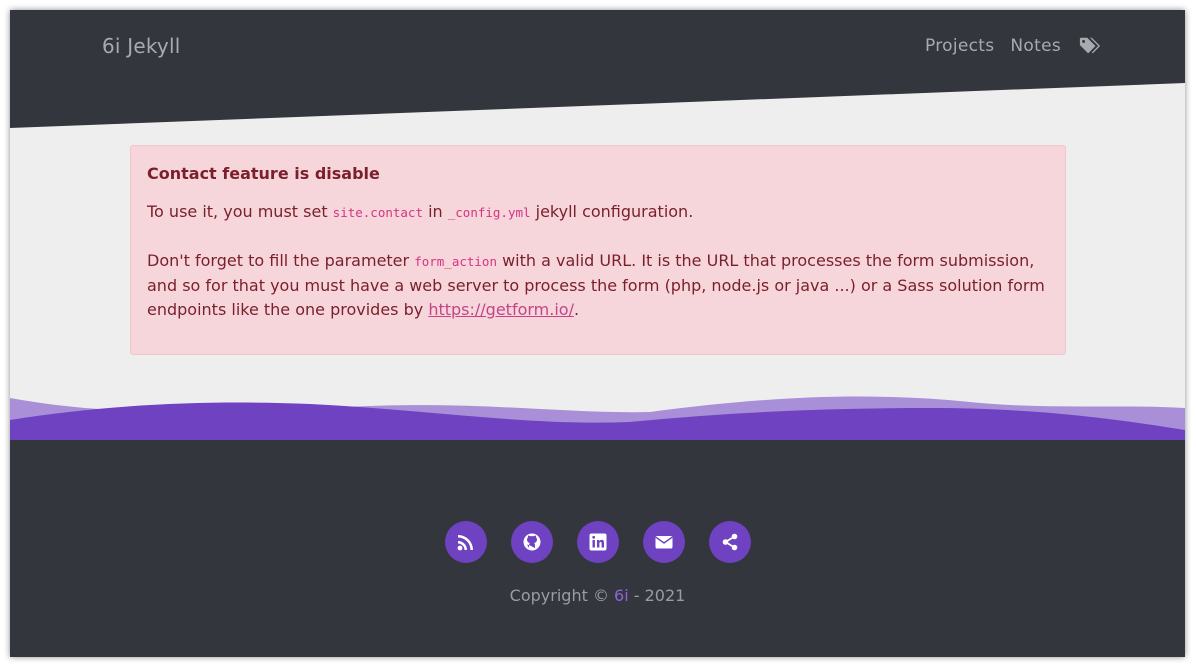 This screenshot has width=1196, height=668. I want to click on rss-button, so click(465, 542).